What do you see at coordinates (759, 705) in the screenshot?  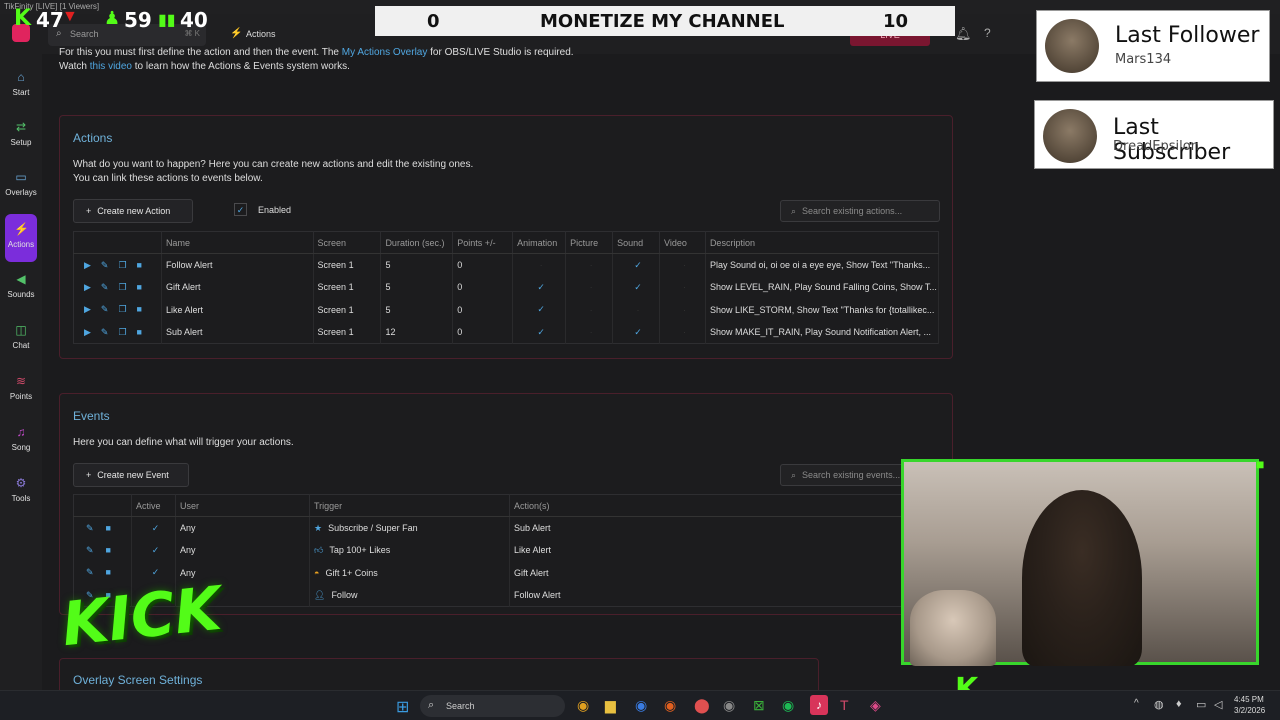 I see `xbox-icon: ⊠` at bounding box center [759, 705].